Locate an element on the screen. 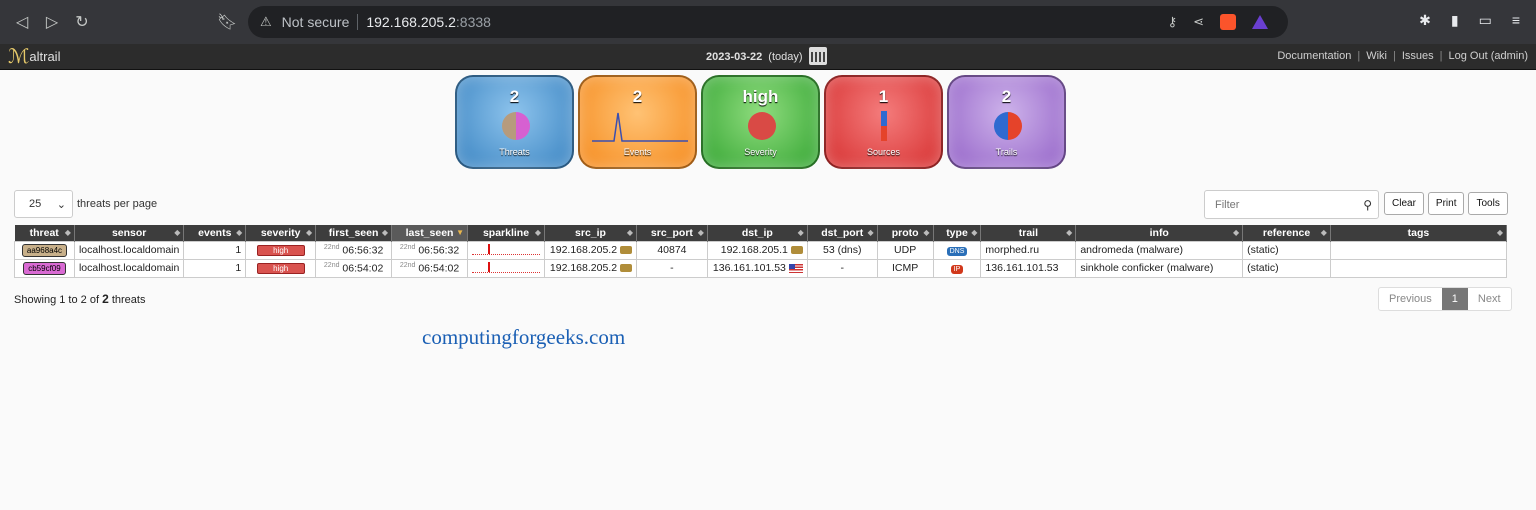  sparkline-chart is located at coordinates (506, 267).